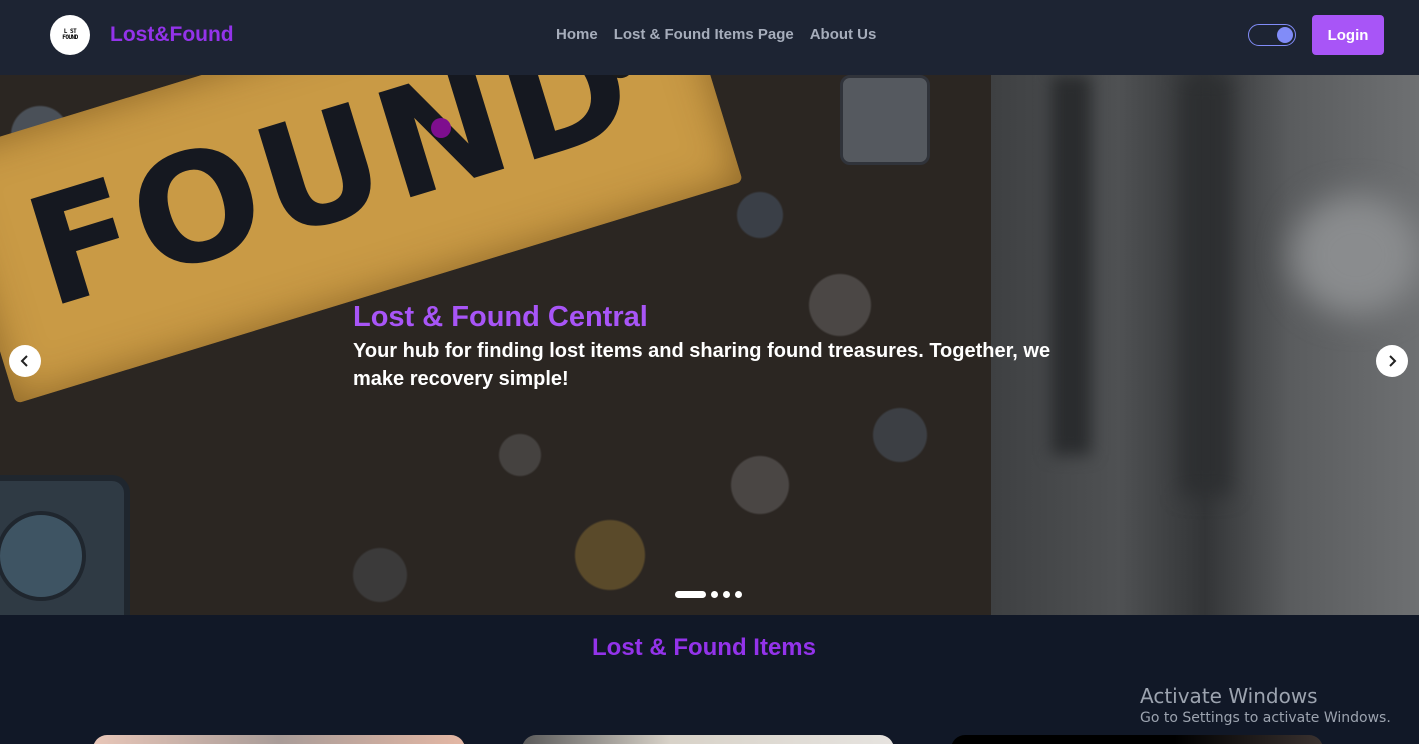  Describe the element at coordinates (1285, 35) in the screenshot. I see `toggle-knob-icon` at that location.